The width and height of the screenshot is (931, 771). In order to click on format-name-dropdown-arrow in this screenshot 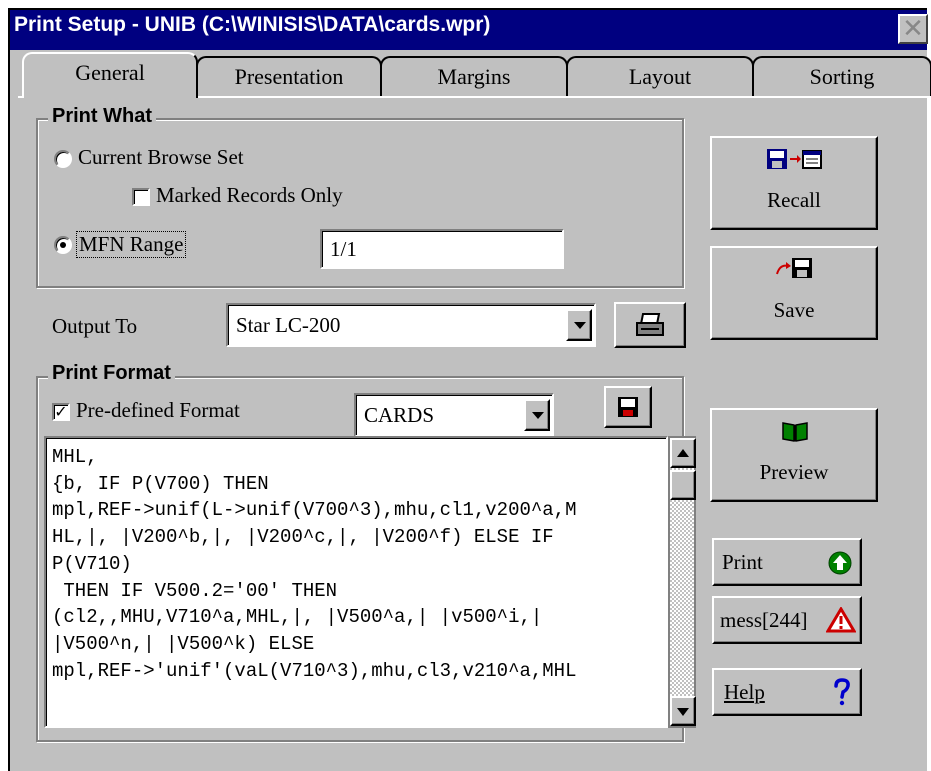, I will do `click(537, 415)`.